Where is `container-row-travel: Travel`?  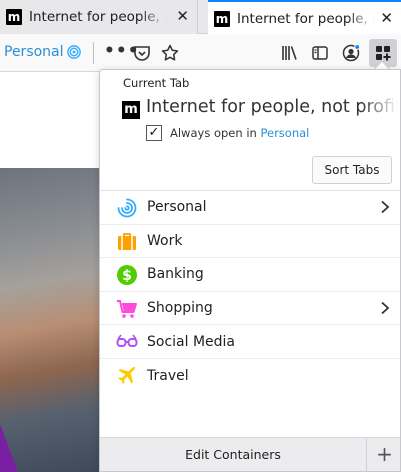 container-row-travel: Travel is located at coordinates (250, 376).